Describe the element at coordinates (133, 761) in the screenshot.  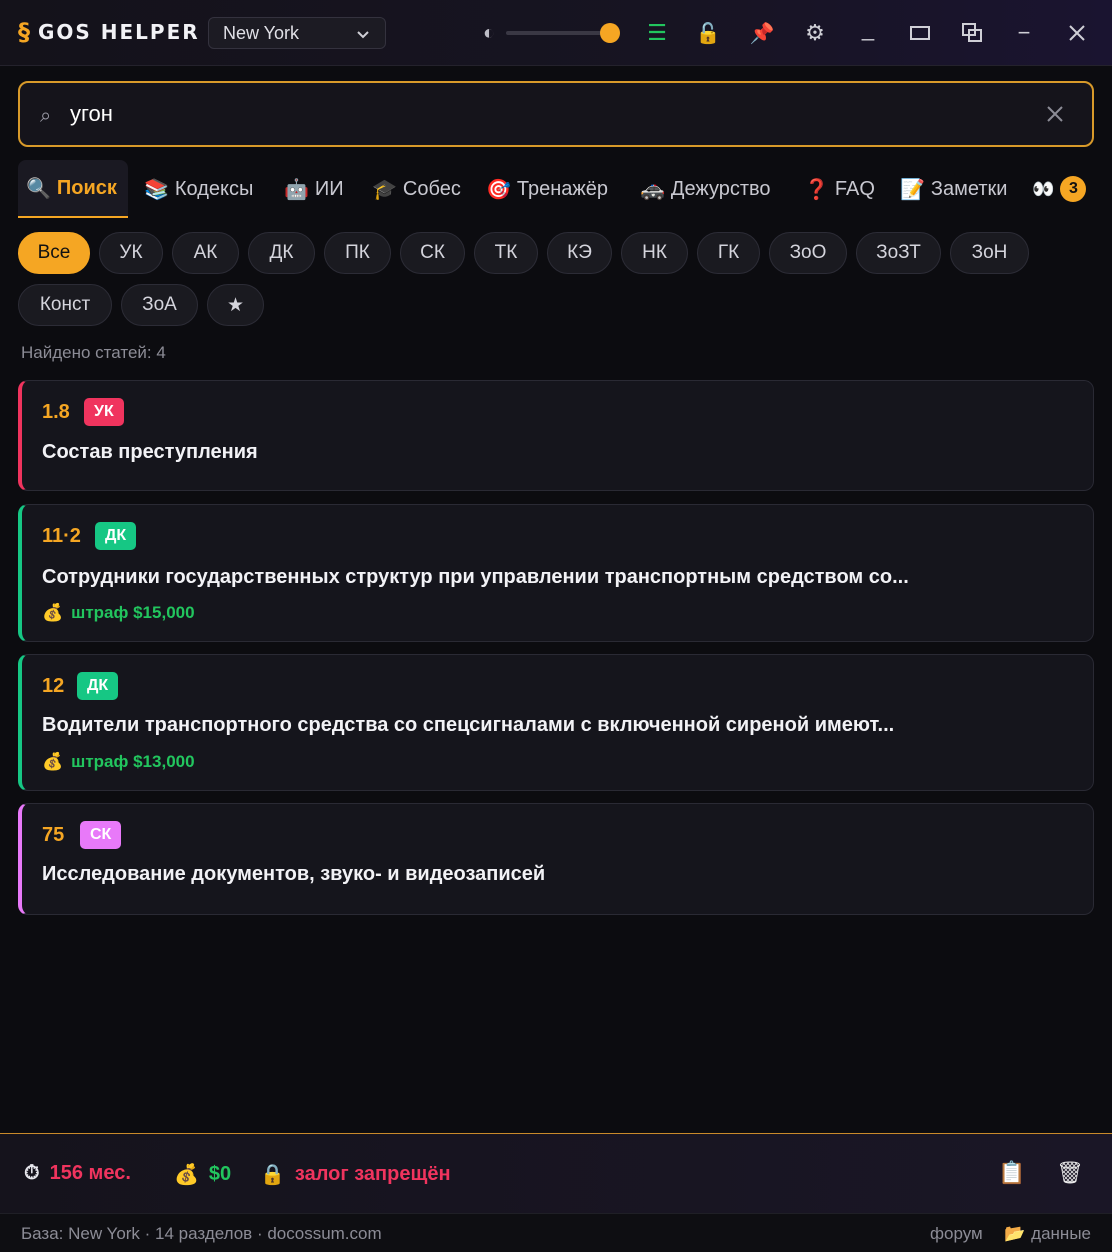
I see `fine-amount: штраф $13,000` at that location.